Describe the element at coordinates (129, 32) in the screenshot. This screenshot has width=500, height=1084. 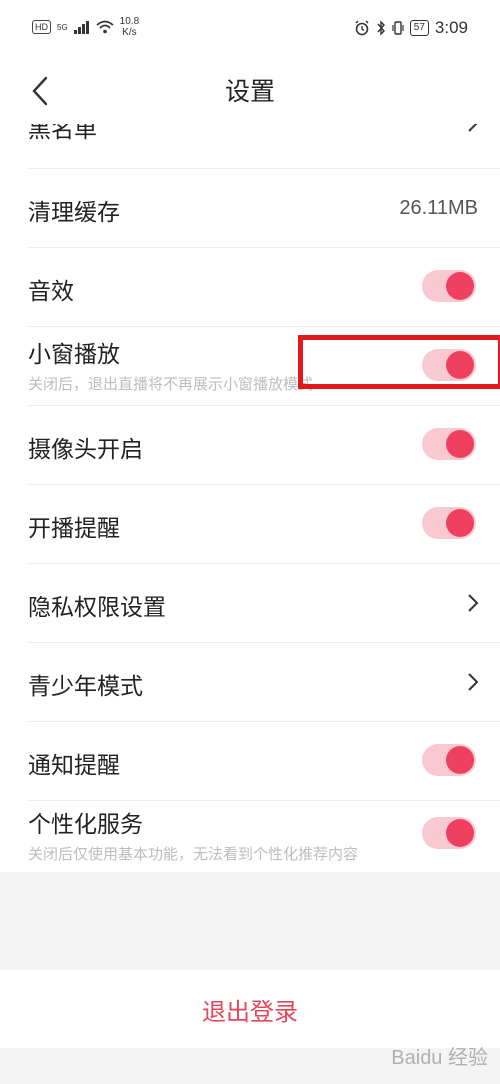
I see `speed-unit: K/s` at that location.